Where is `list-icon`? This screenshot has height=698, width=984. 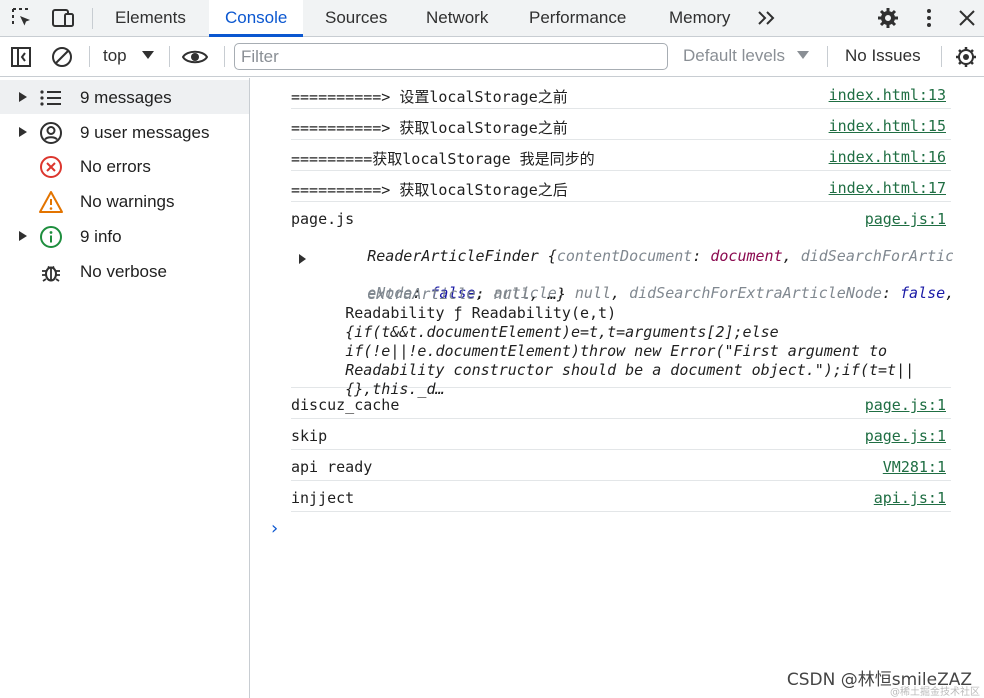 list-icon is located at coordinates (51, 98).